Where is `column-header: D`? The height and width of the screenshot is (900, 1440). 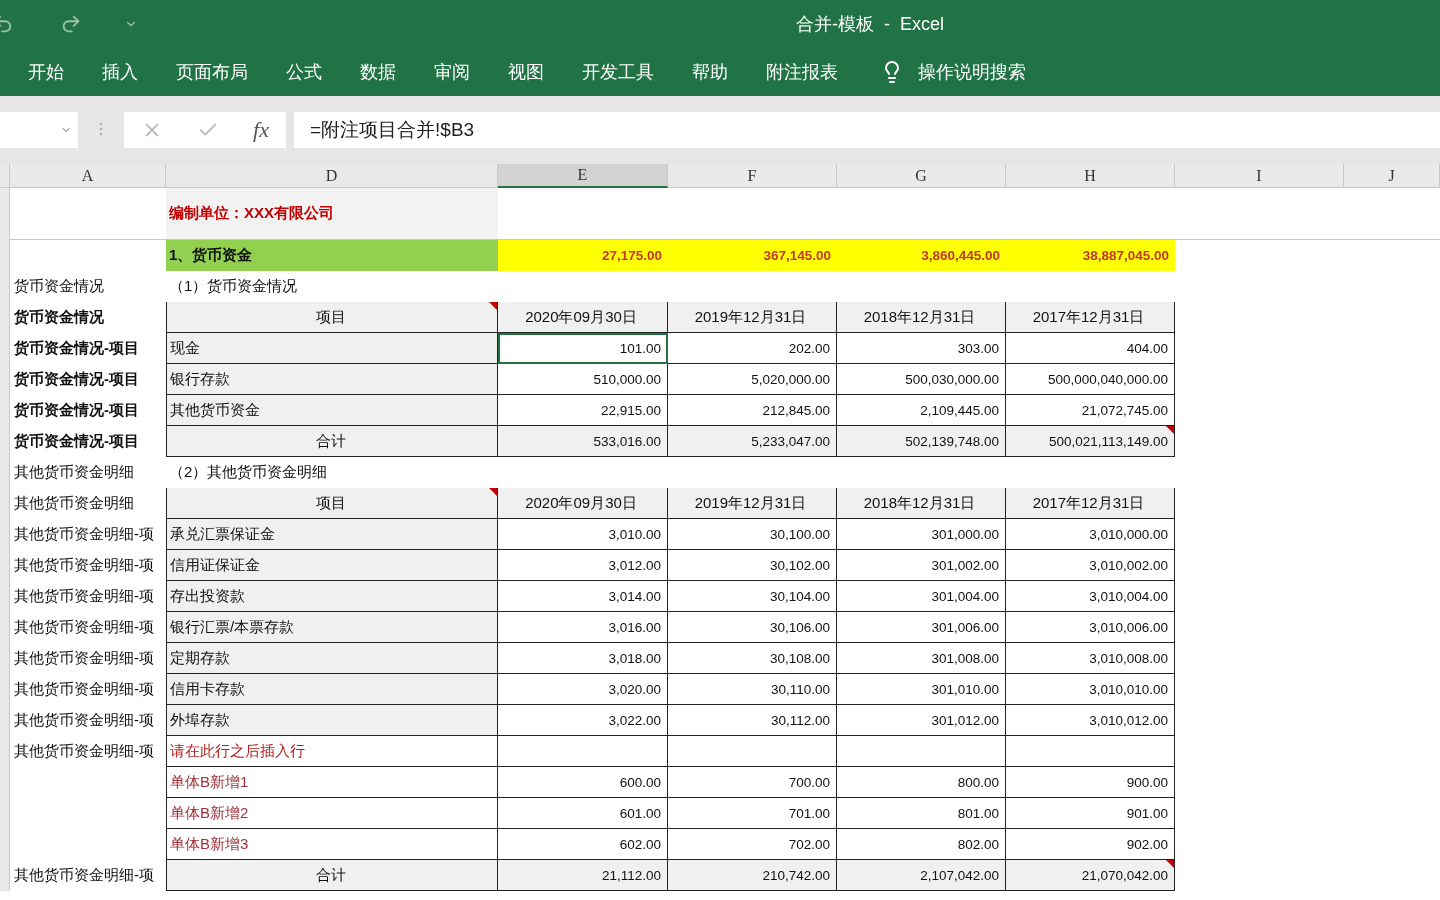
column-header: D is located at coordinates (332, 176).